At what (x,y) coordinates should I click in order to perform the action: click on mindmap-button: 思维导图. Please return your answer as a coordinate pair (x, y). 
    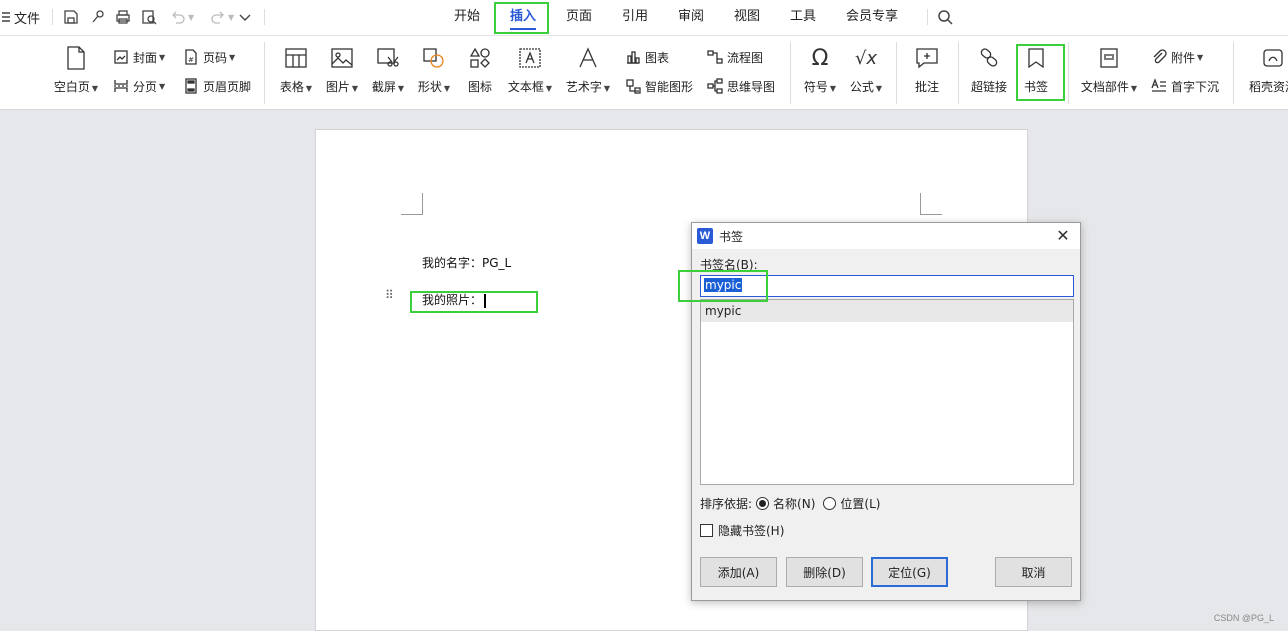
    Looking at the image, I should click on (740, 86).